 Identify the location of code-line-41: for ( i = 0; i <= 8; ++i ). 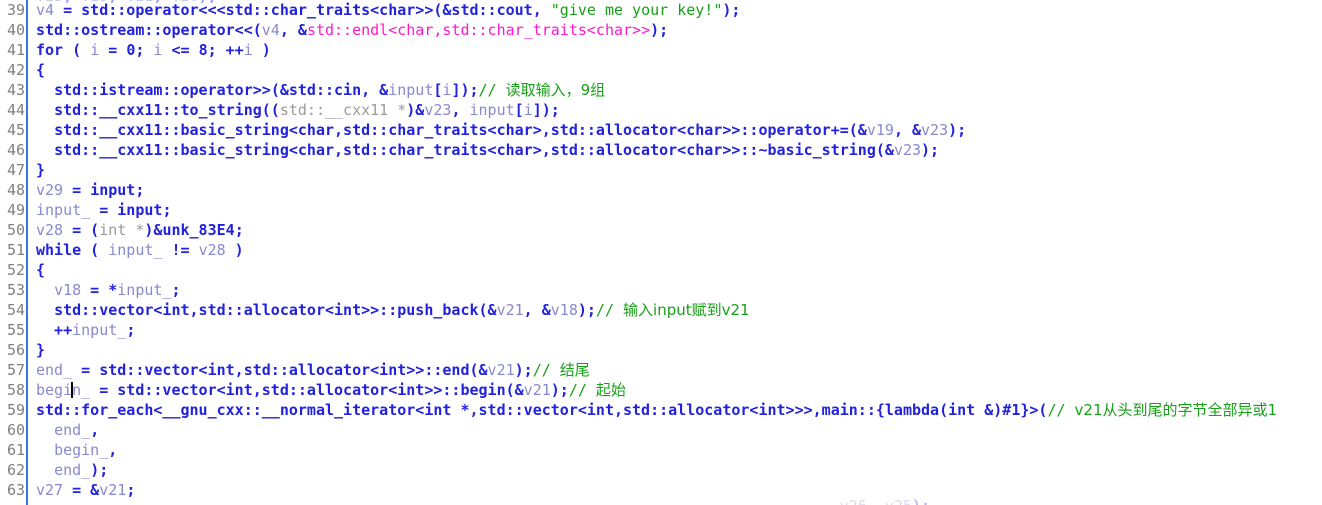
(679, 50).